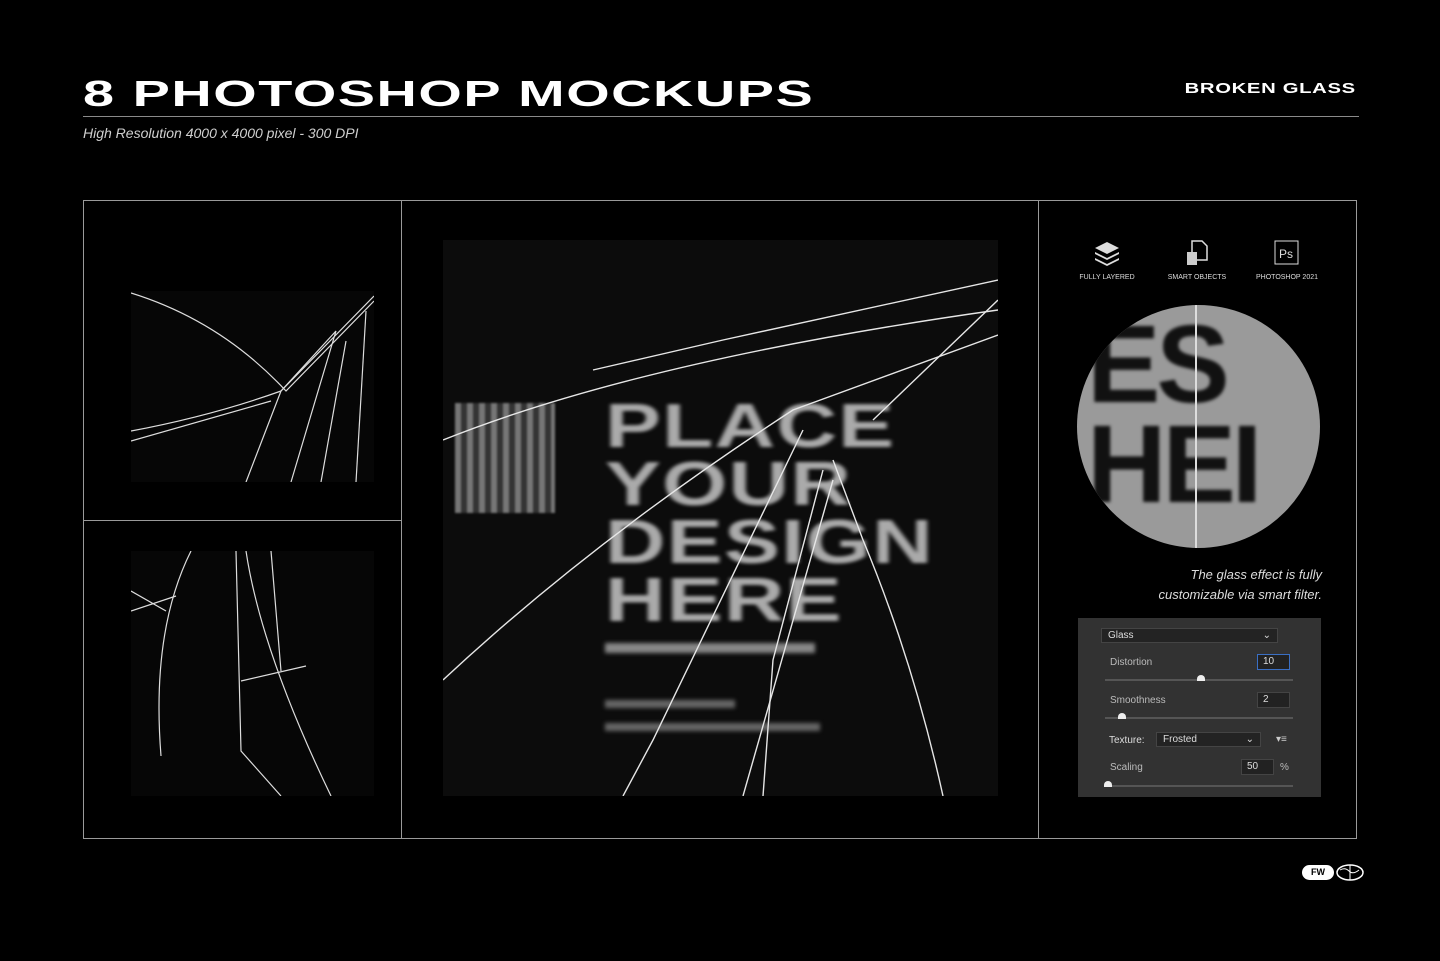 The height and width of the screenshot is (961, 1440). I want to click on feature-fully-layered: FULLY LAYERED, so click(1107, 260).